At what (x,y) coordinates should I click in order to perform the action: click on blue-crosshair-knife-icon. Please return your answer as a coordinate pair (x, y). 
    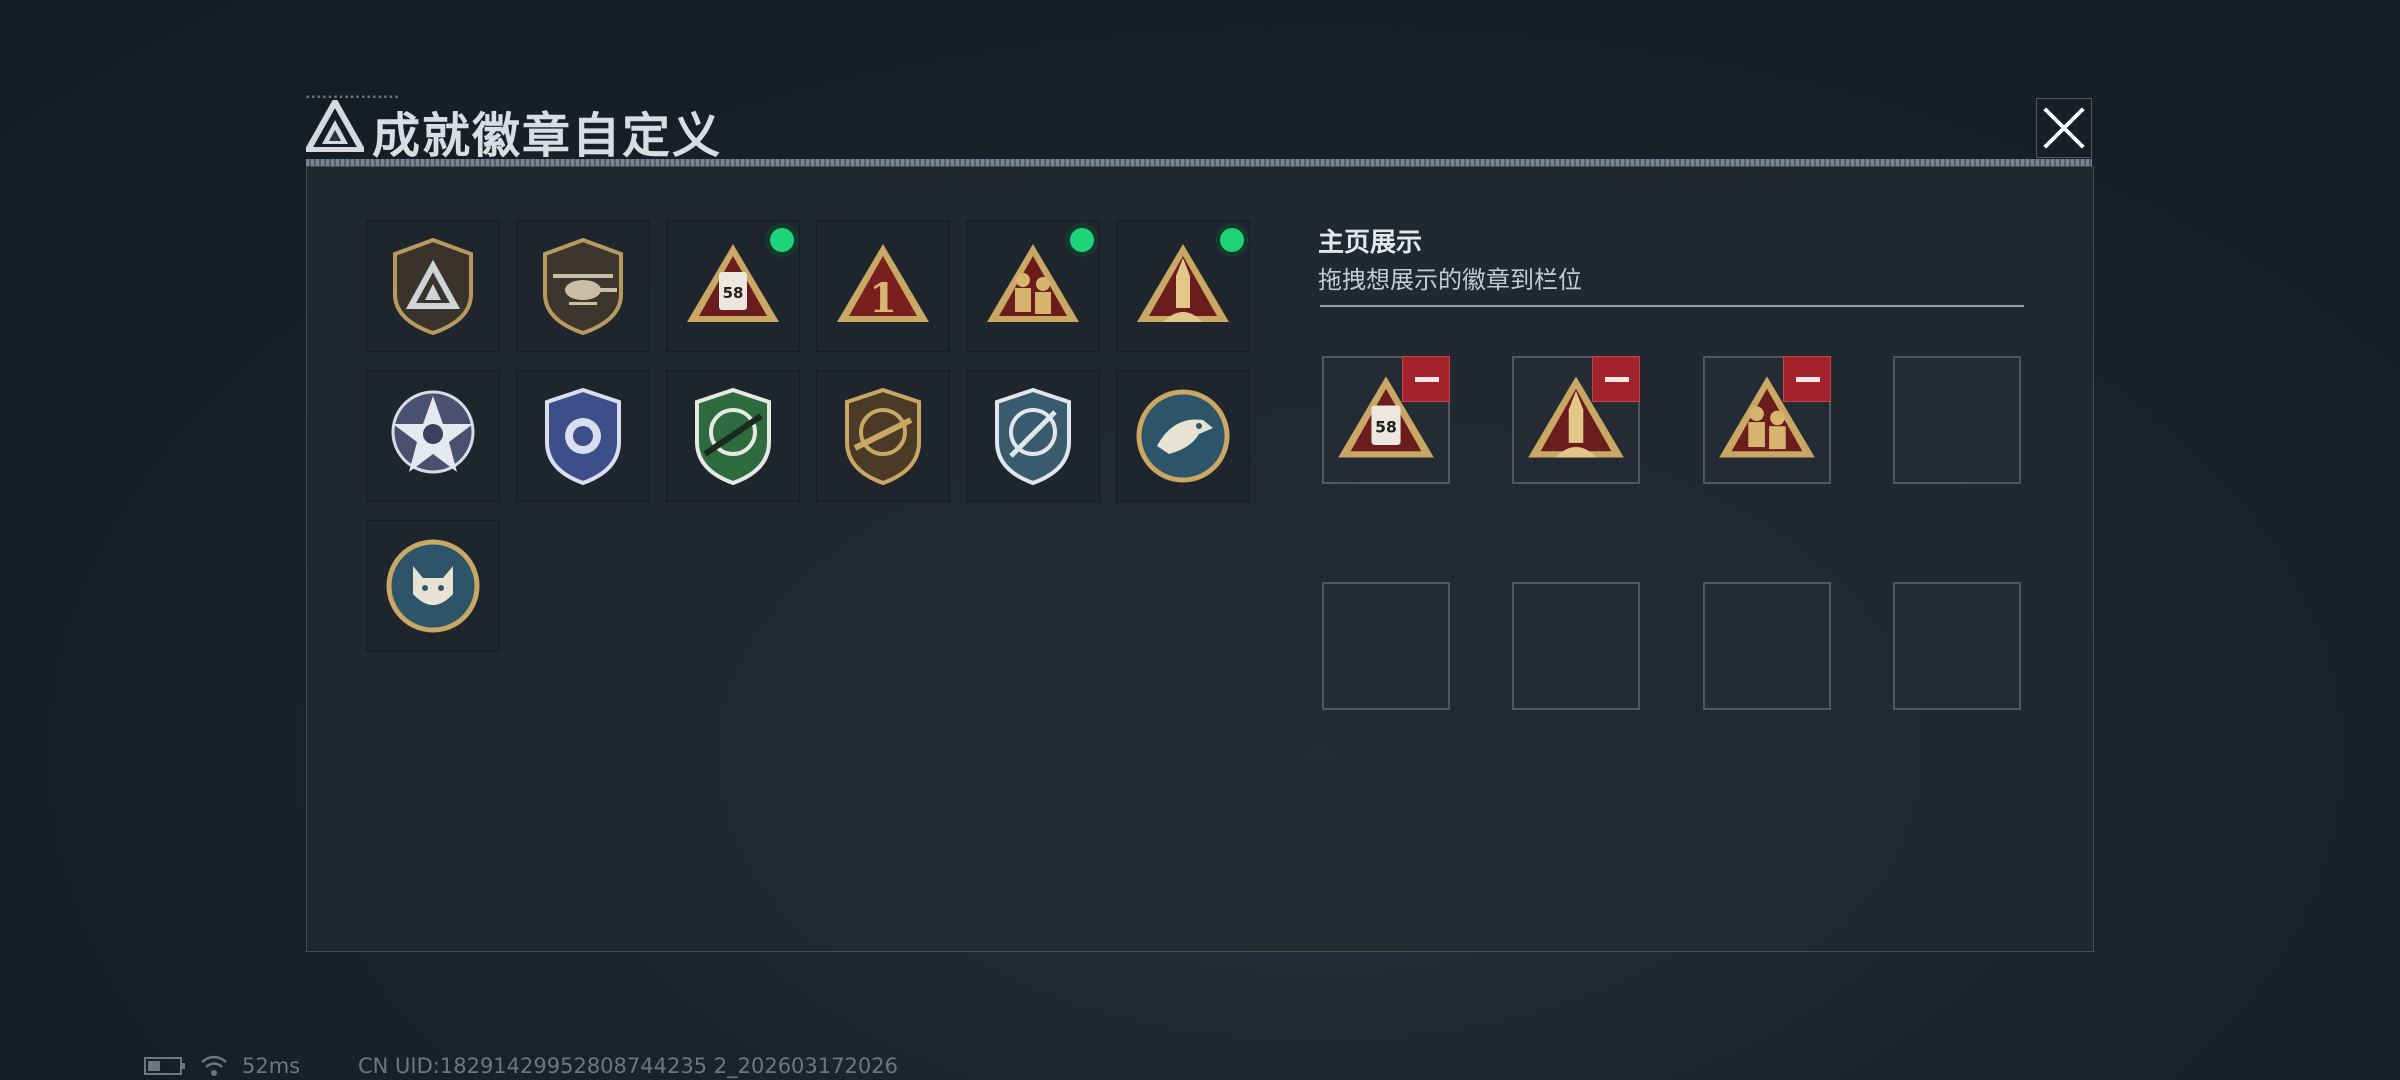
    Looking at the image, I should click on (1033, 436).